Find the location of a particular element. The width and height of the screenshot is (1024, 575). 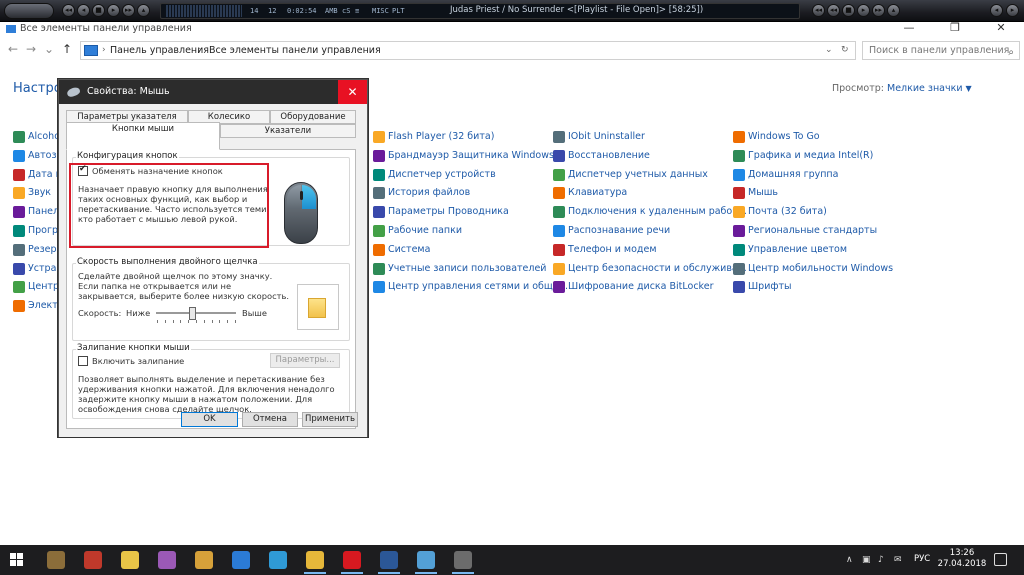

clock-time: 13:26 is located at coordinates (962, 553).